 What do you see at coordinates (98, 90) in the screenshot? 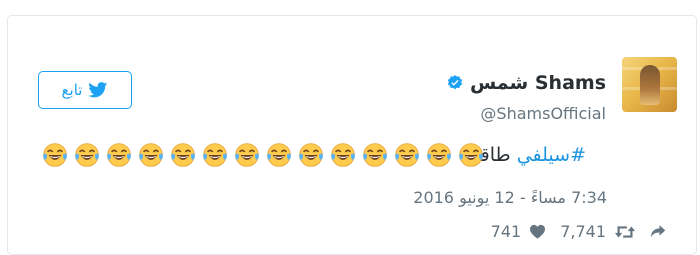
I see `twitter-bird-icon` at bounding box center [98, 90].